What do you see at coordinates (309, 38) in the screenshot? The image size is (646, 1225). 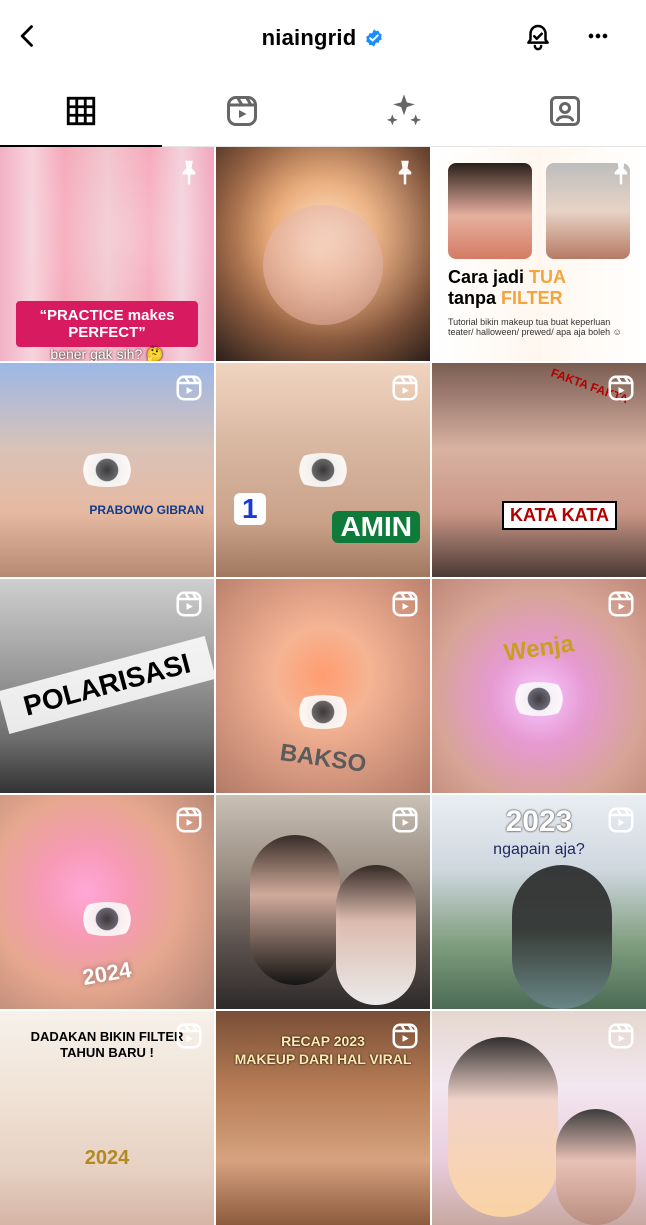 I see `username: niaingrid` at bounding box center [309, 38].